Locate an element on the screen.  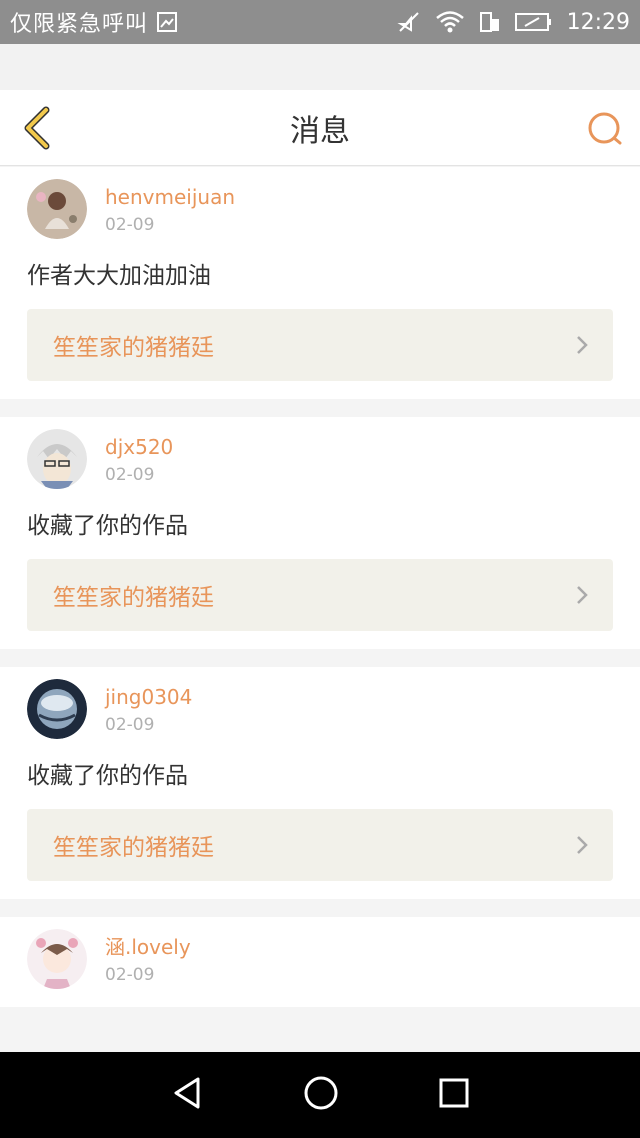
recents-square-icon is located at coordinates (454, 1095).